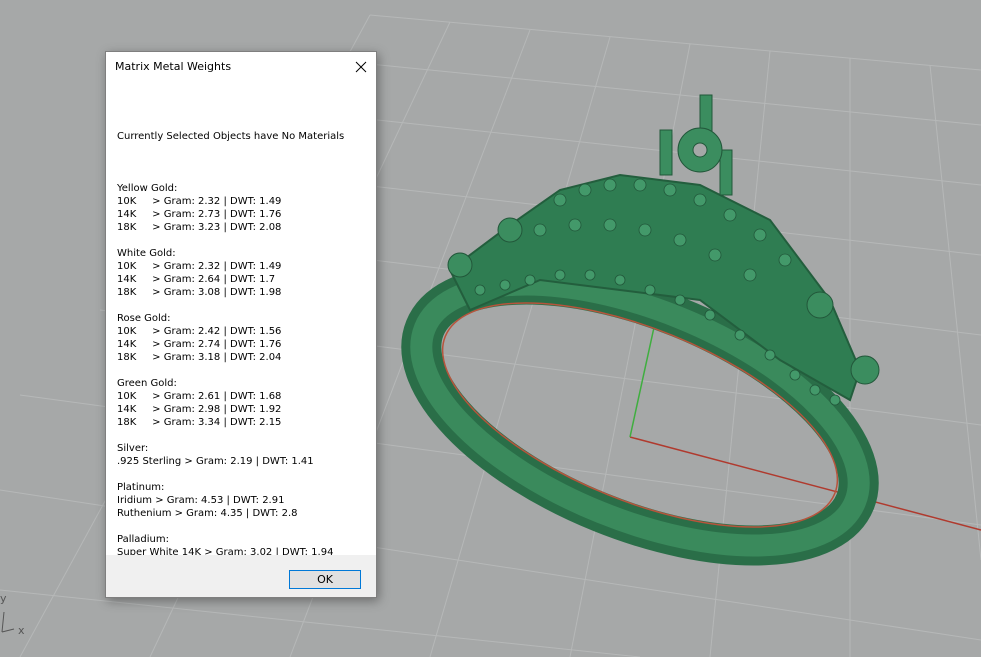 This screenshot has width=981, height=657. I want to click on weight-line: 18K > Gram: 3.34 | DWT: 2.15, so click(199, 422).